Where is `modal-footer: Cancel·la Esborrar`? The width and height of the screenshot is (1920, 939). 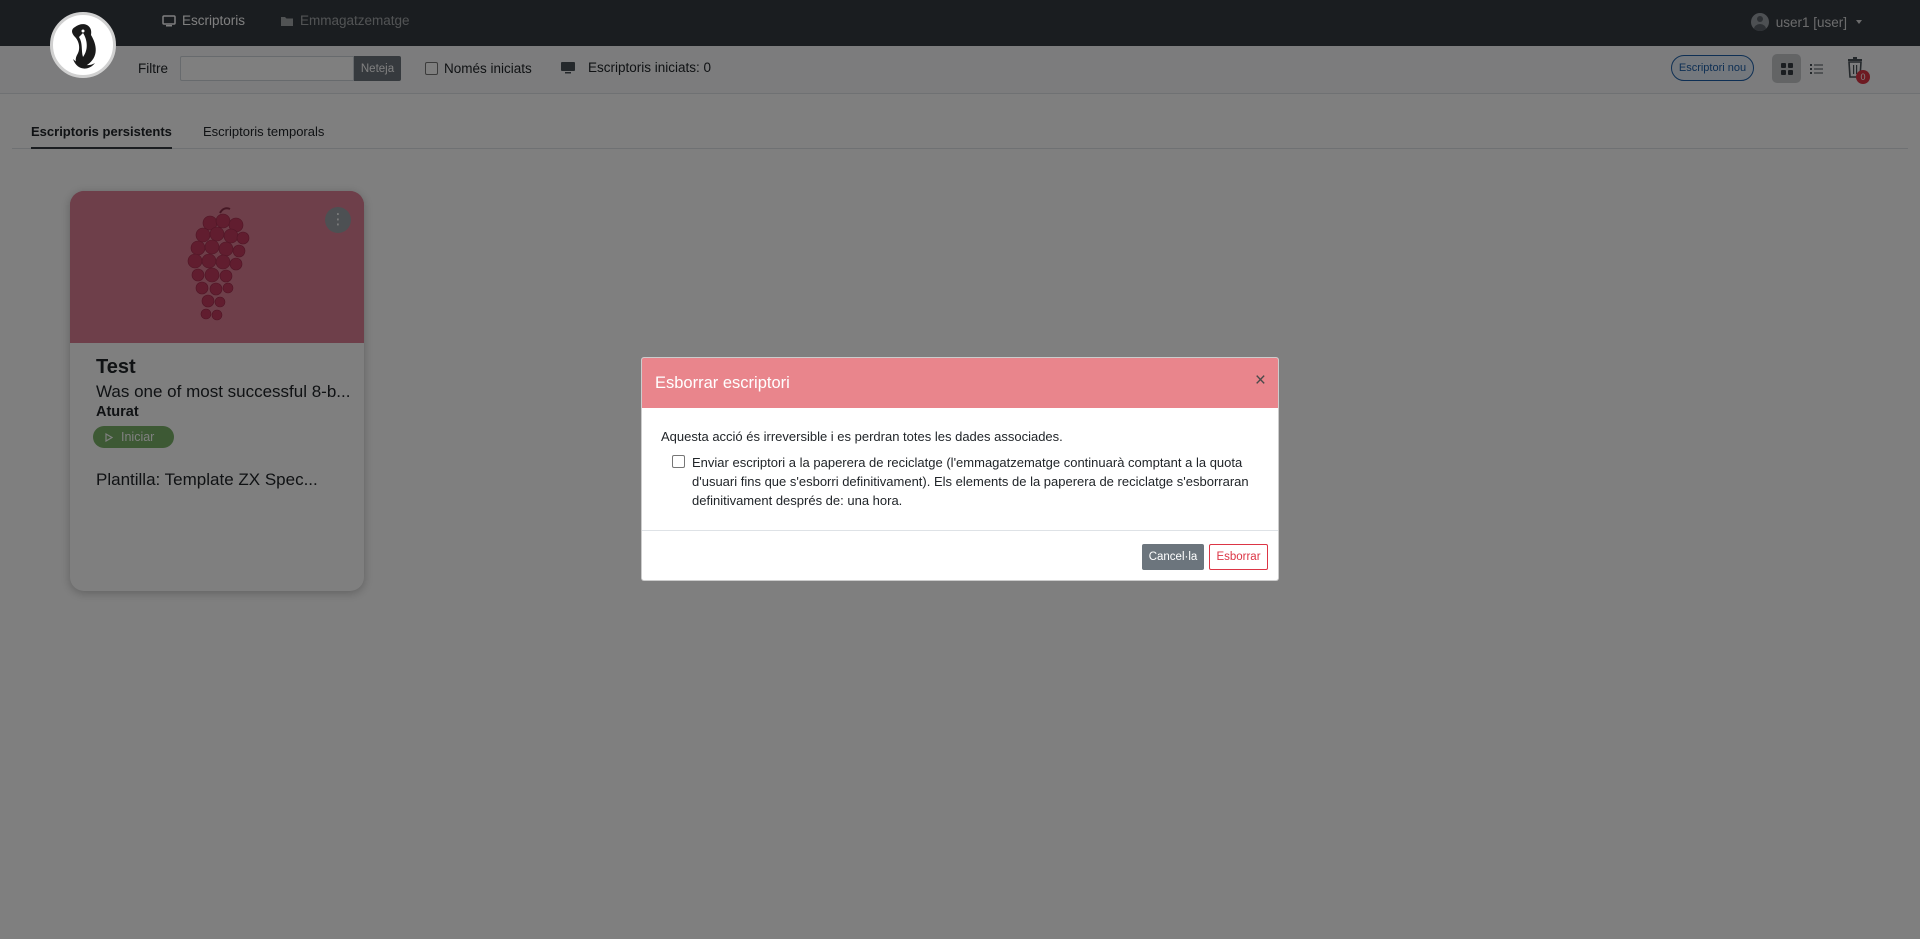 modal-footer: Cancel·la Esborrar is located at coordinates (960, 555).